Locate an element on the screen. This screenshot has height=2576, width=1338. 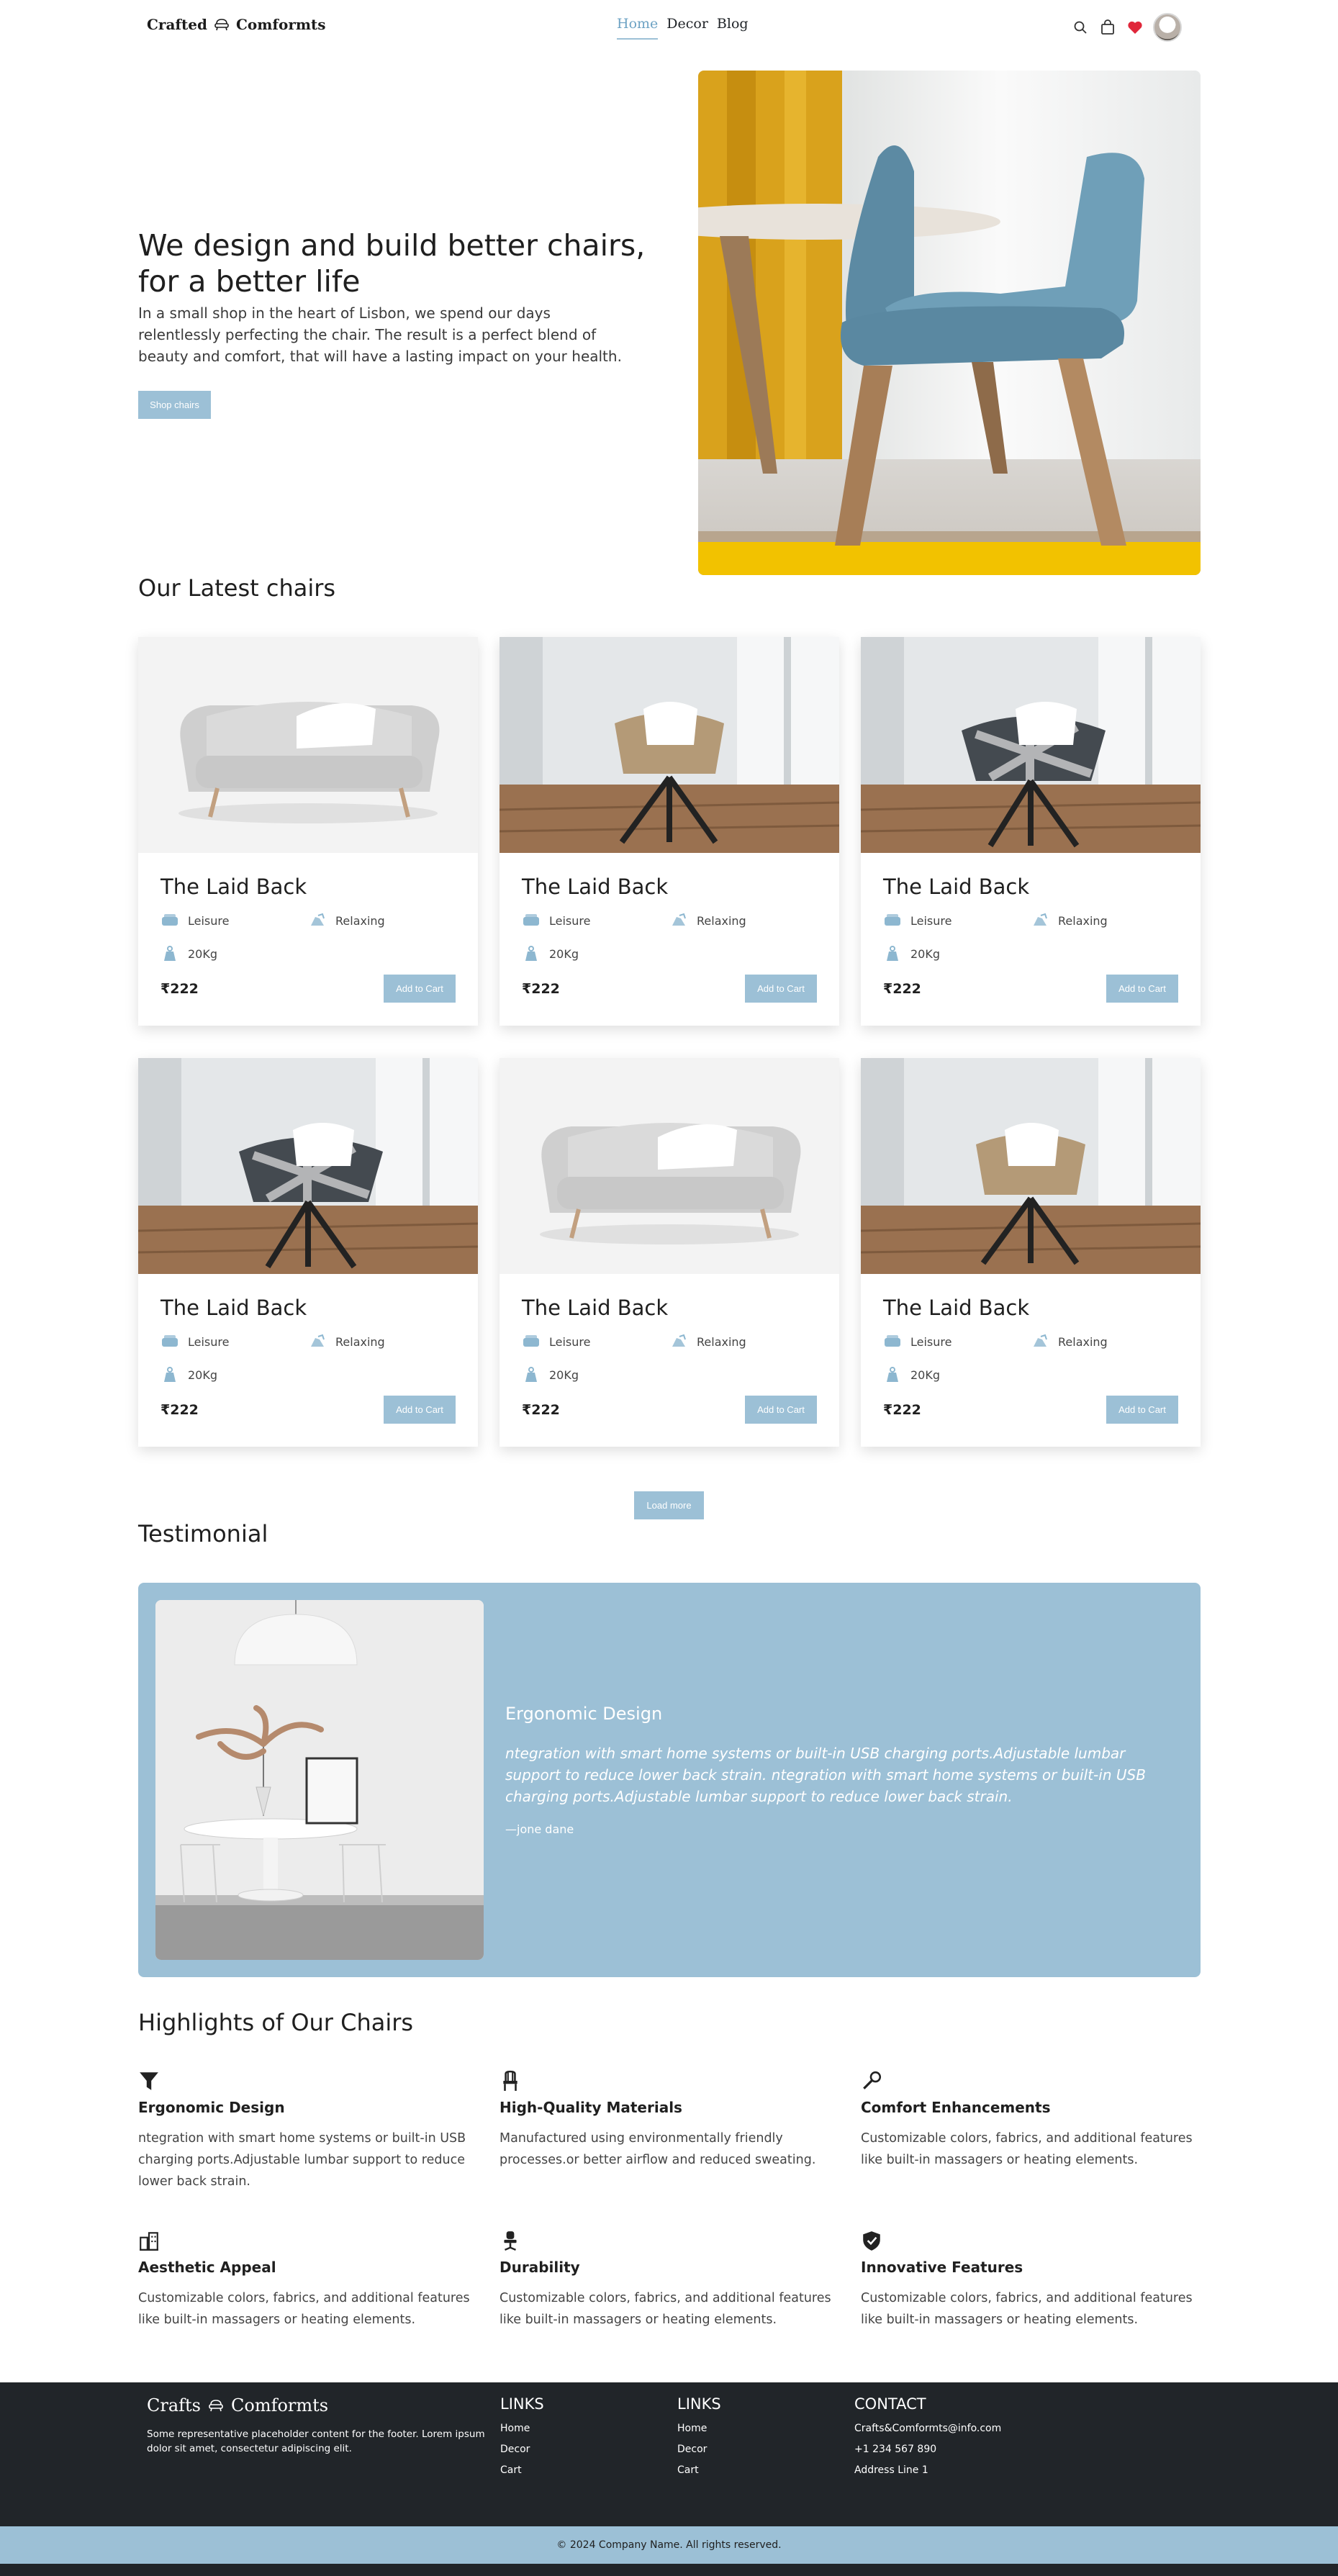
user-avatar is located at coordinates (1167, 28).